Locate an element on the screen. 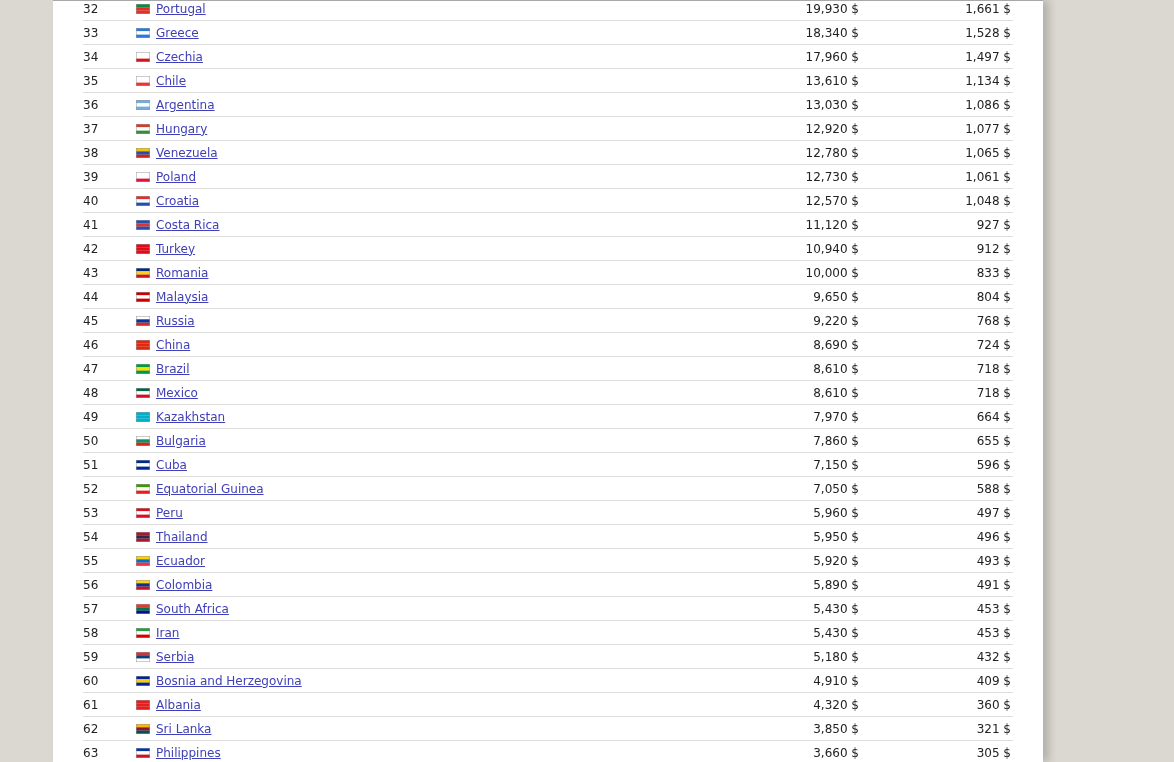 The height and width of the screenshot is (762, 1174). country-link: Hungary is located at coordinates (182, 128).